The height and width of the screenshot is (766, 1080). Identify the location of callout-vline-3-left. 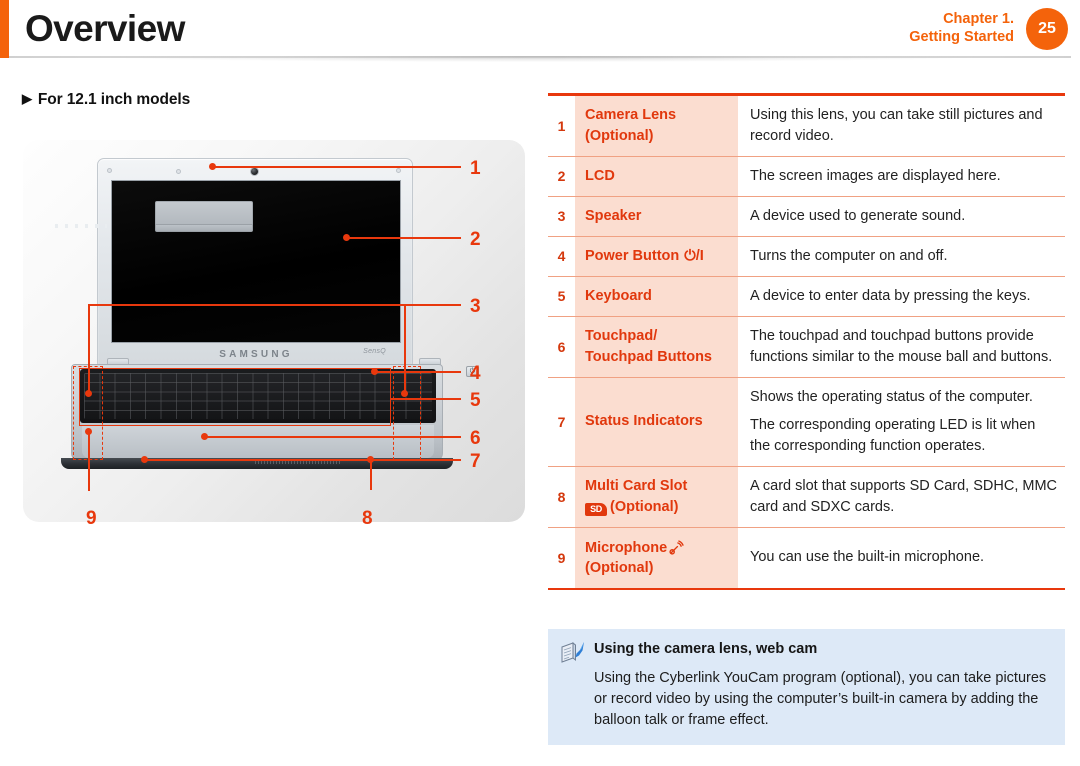
(89, 348).